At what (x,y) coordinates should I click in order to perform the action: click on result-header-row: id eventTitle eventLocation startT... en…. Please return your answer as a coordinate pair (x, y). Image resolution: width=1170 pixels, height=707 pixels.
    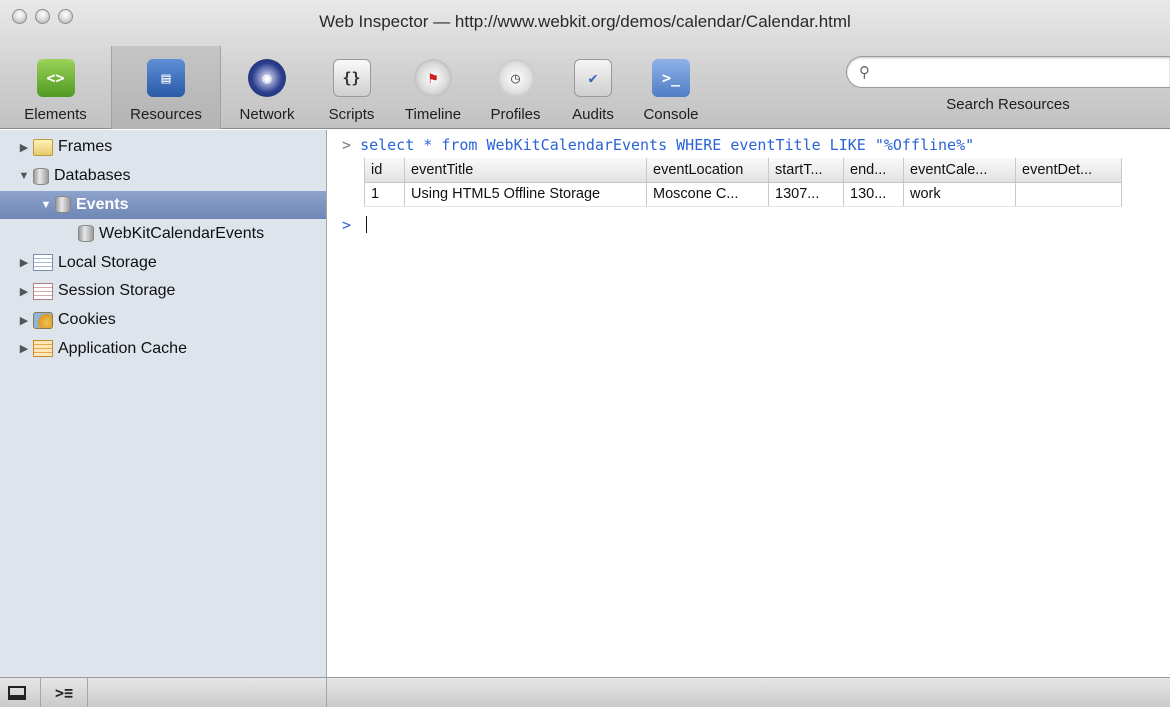
    Looking at the image, I should click on (743, 170).